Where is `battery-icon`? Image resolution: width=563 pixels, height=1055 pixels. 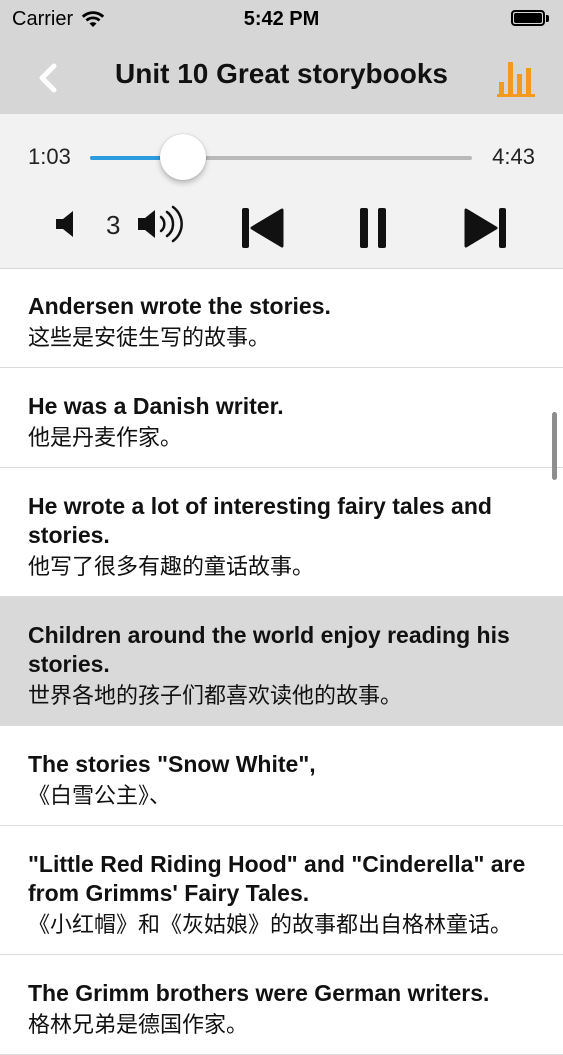
battery-icon is located at coordinates (531, 19).